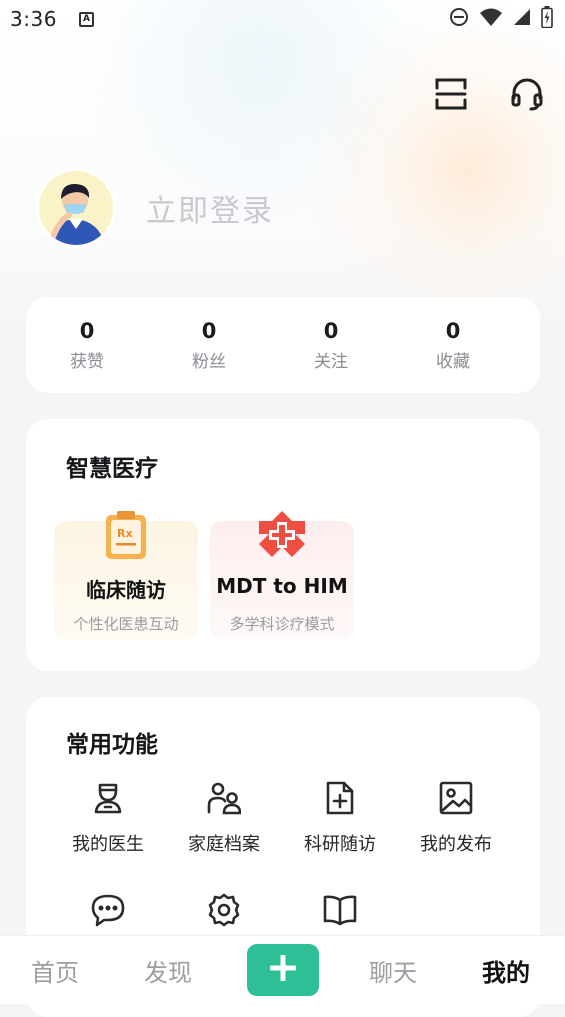  What do you see at coordinates (108, 844) in the screenshot?
I see `function-label: 我的医生` at bounding box center [108, 844].